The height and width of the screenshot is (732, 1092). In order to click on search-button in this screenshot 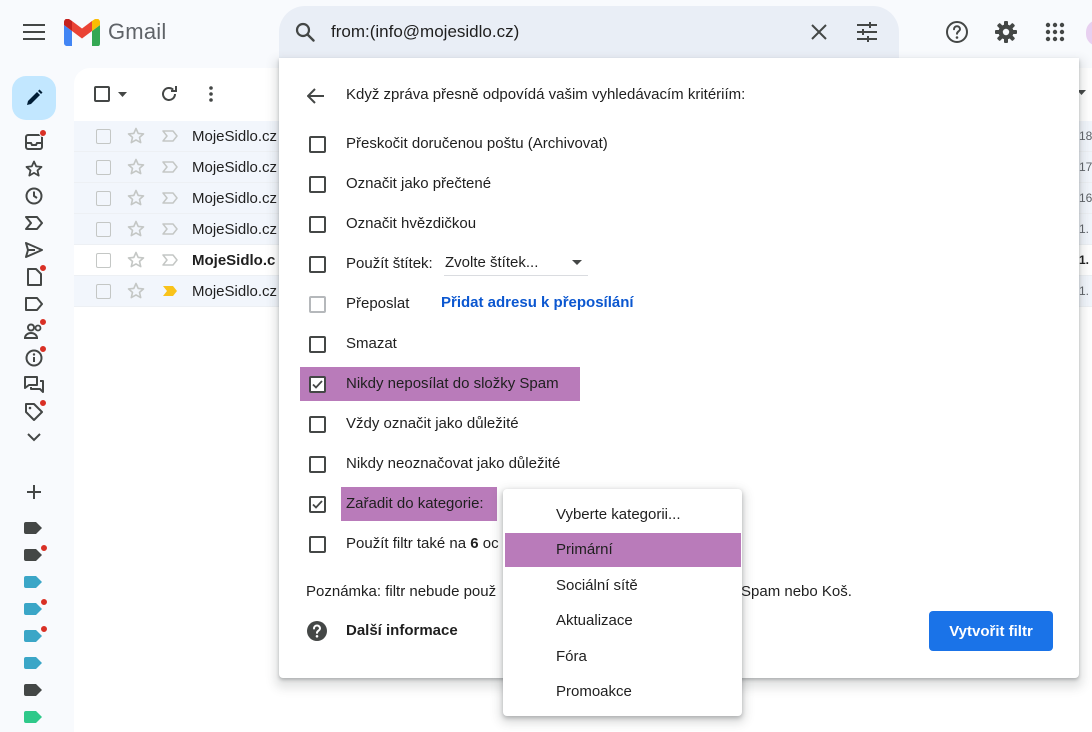, I will do `click(305, 32)`.